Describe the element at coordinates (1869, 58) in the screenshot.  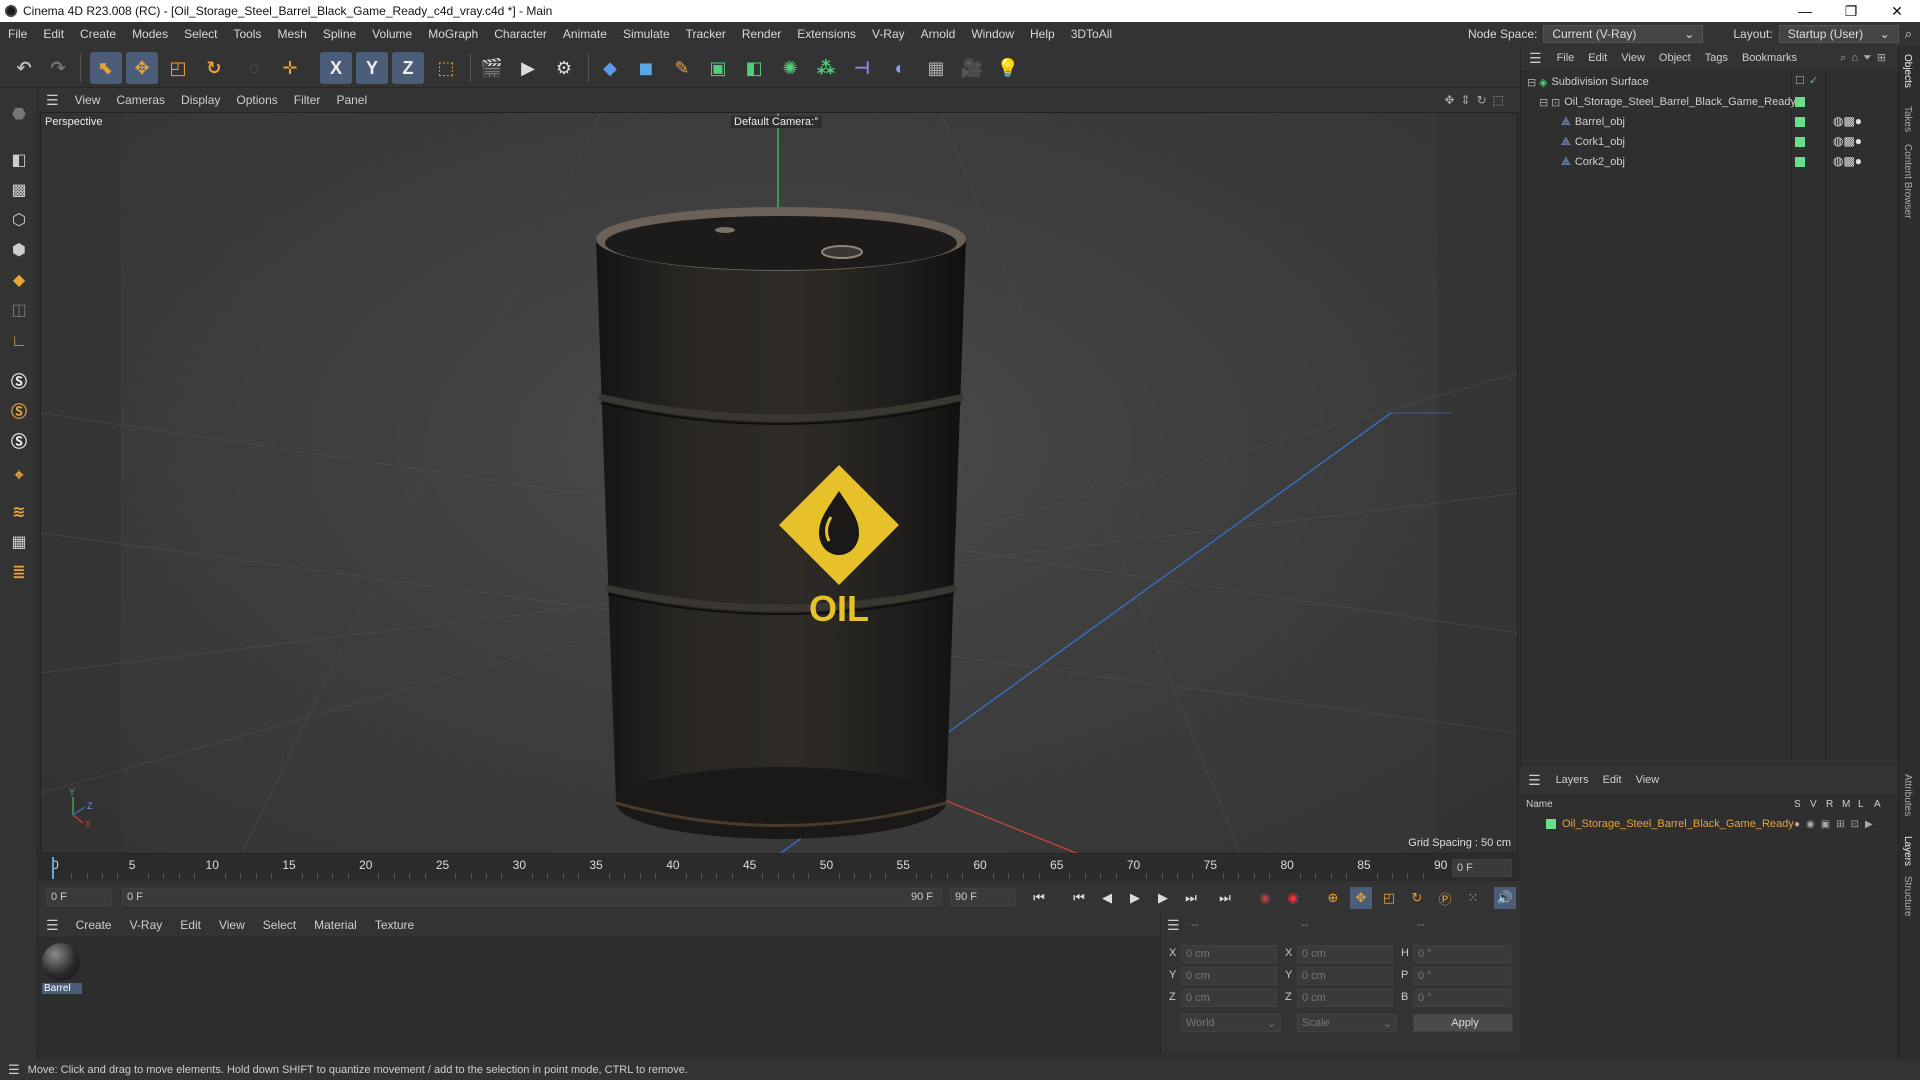
I see `obj-toolbar-icons: ⌕⌂⏷⊞` at that location.